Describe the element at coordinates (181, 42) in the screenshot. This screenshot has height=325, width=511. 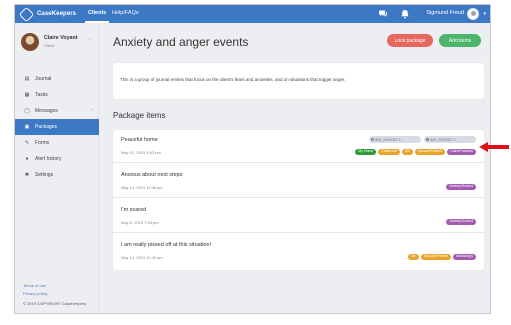
I see `page-title: Anxiety and anger events` at that location.